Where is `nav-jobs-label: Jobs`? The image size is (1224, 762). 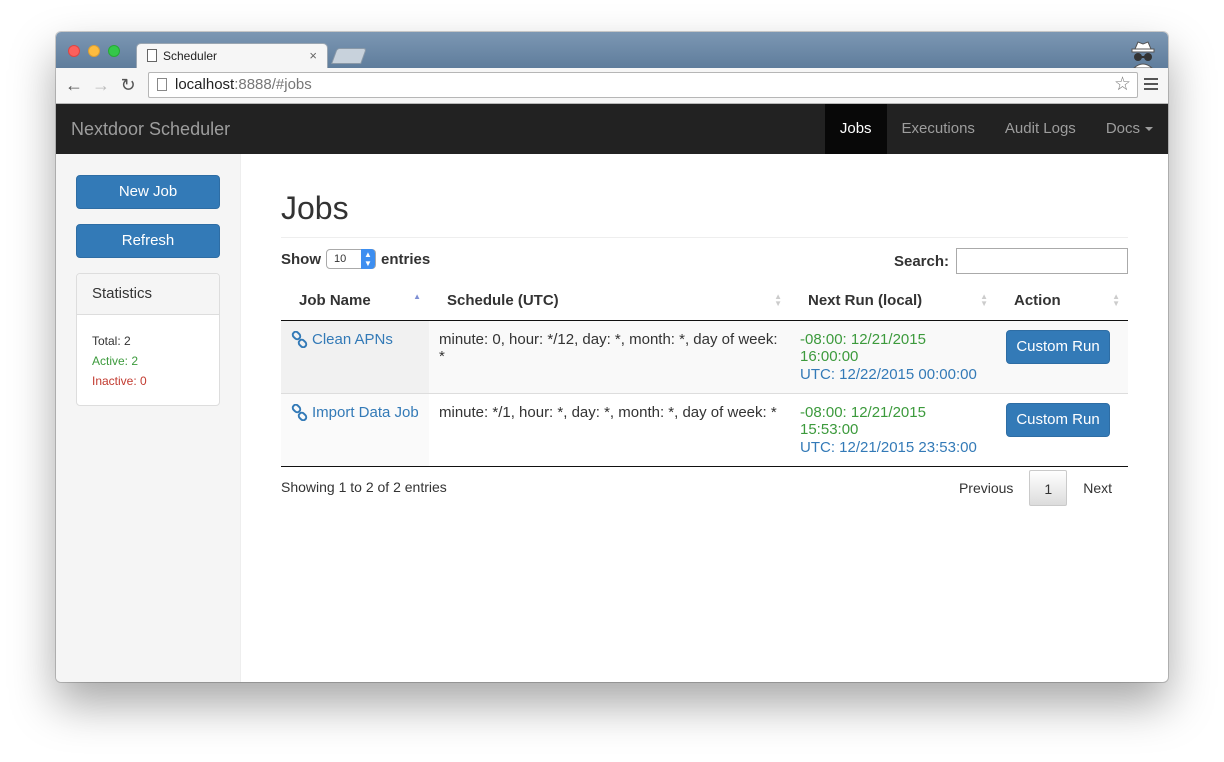 nav-jobs-label: Jobs is located at coordinates (855, 128).